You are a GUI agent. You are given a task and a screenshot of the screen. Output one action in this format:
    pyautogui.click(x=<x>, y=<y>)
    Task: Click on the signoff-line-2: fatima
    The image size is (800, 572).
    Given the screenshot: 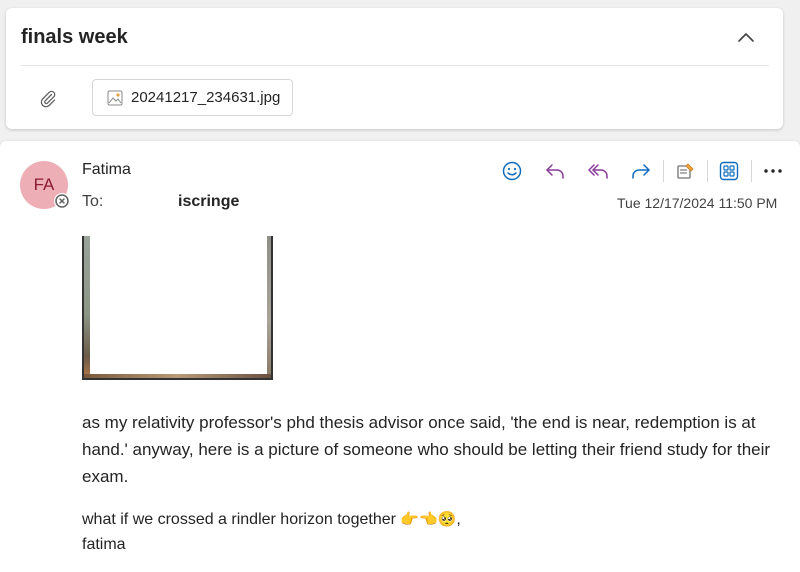 What is the action you would take?
    pyautogui.click(x=104, y=544)
    